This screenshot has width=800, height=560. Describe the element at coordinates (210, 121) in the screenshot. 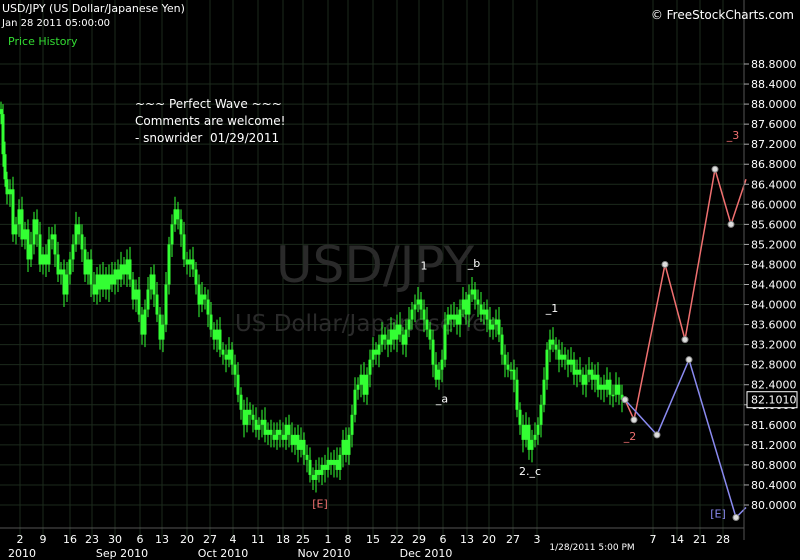

I see `annotation-line: Comments are welcome!` at that location.